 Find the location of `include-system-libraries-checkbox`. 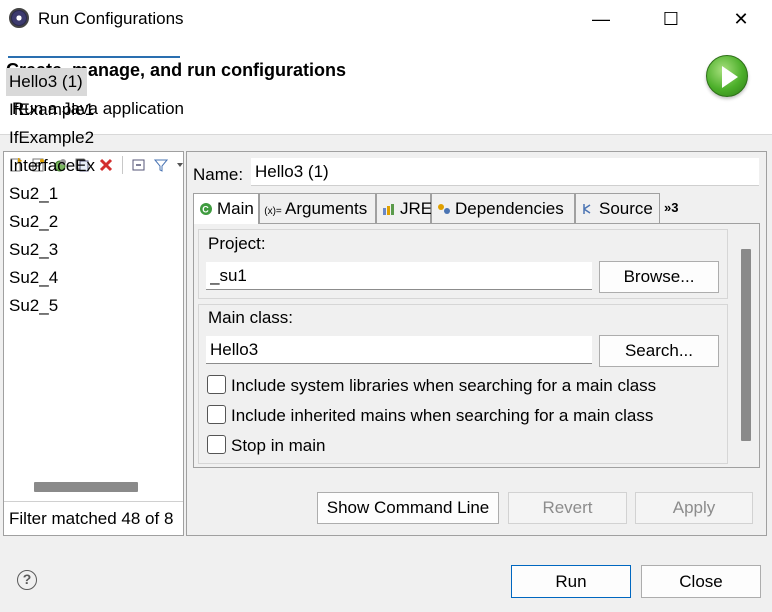

include-system-libraries-checkbox is located at coordinates (216, 384).